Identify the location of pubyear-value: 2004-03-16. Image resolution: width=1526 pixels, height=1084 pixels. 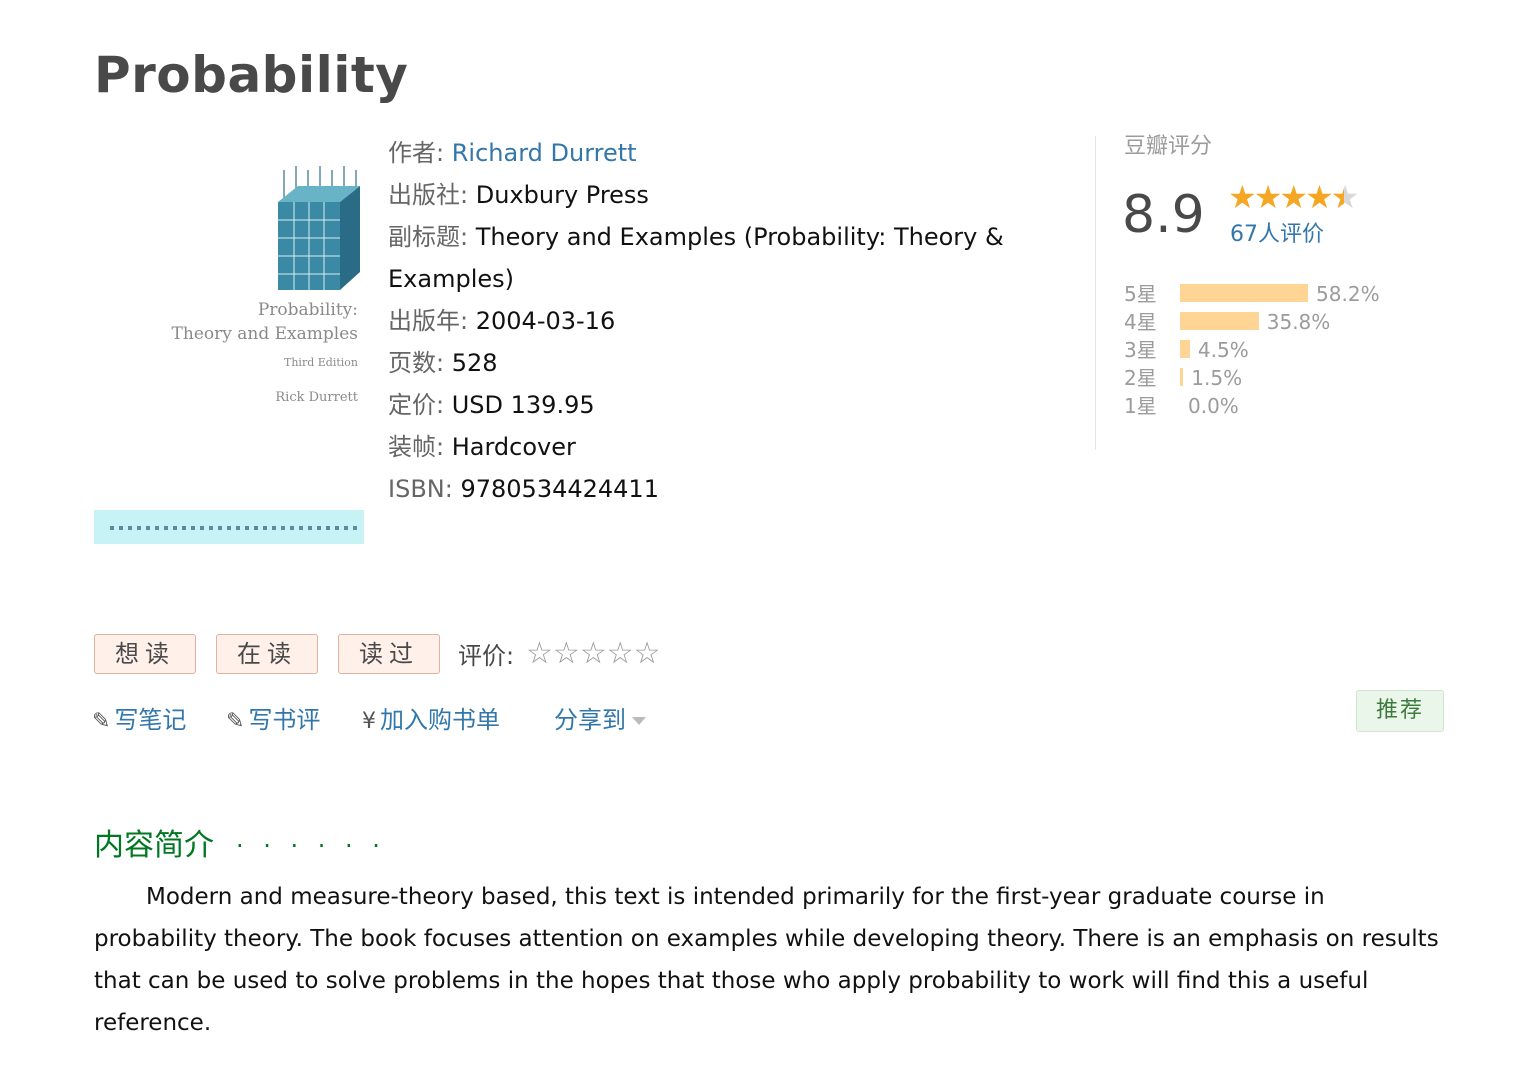
(545, 321).